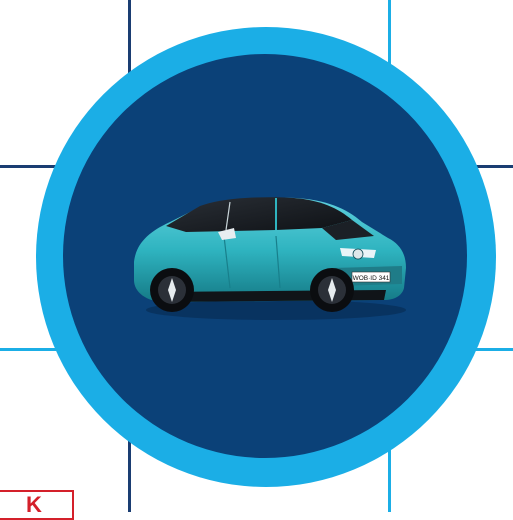 This screenshot has height=520, width=513. I want to click on corner-logo-glyph: K, so click(34, 504).